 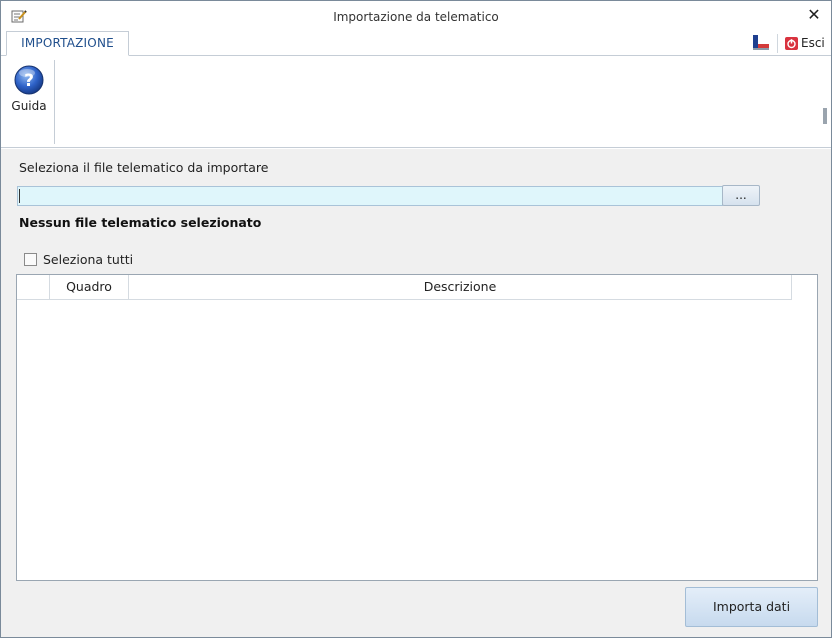 I want to click on select-all-checkbox, so click(x=30, y=259).